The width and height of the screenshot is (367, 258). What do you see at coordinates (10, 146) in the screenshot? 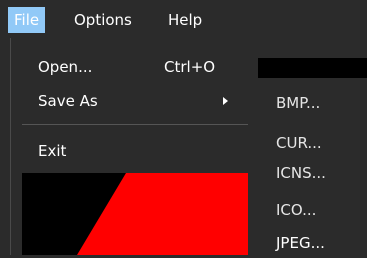
I see `window-edge` at bounding box center [10, 146].